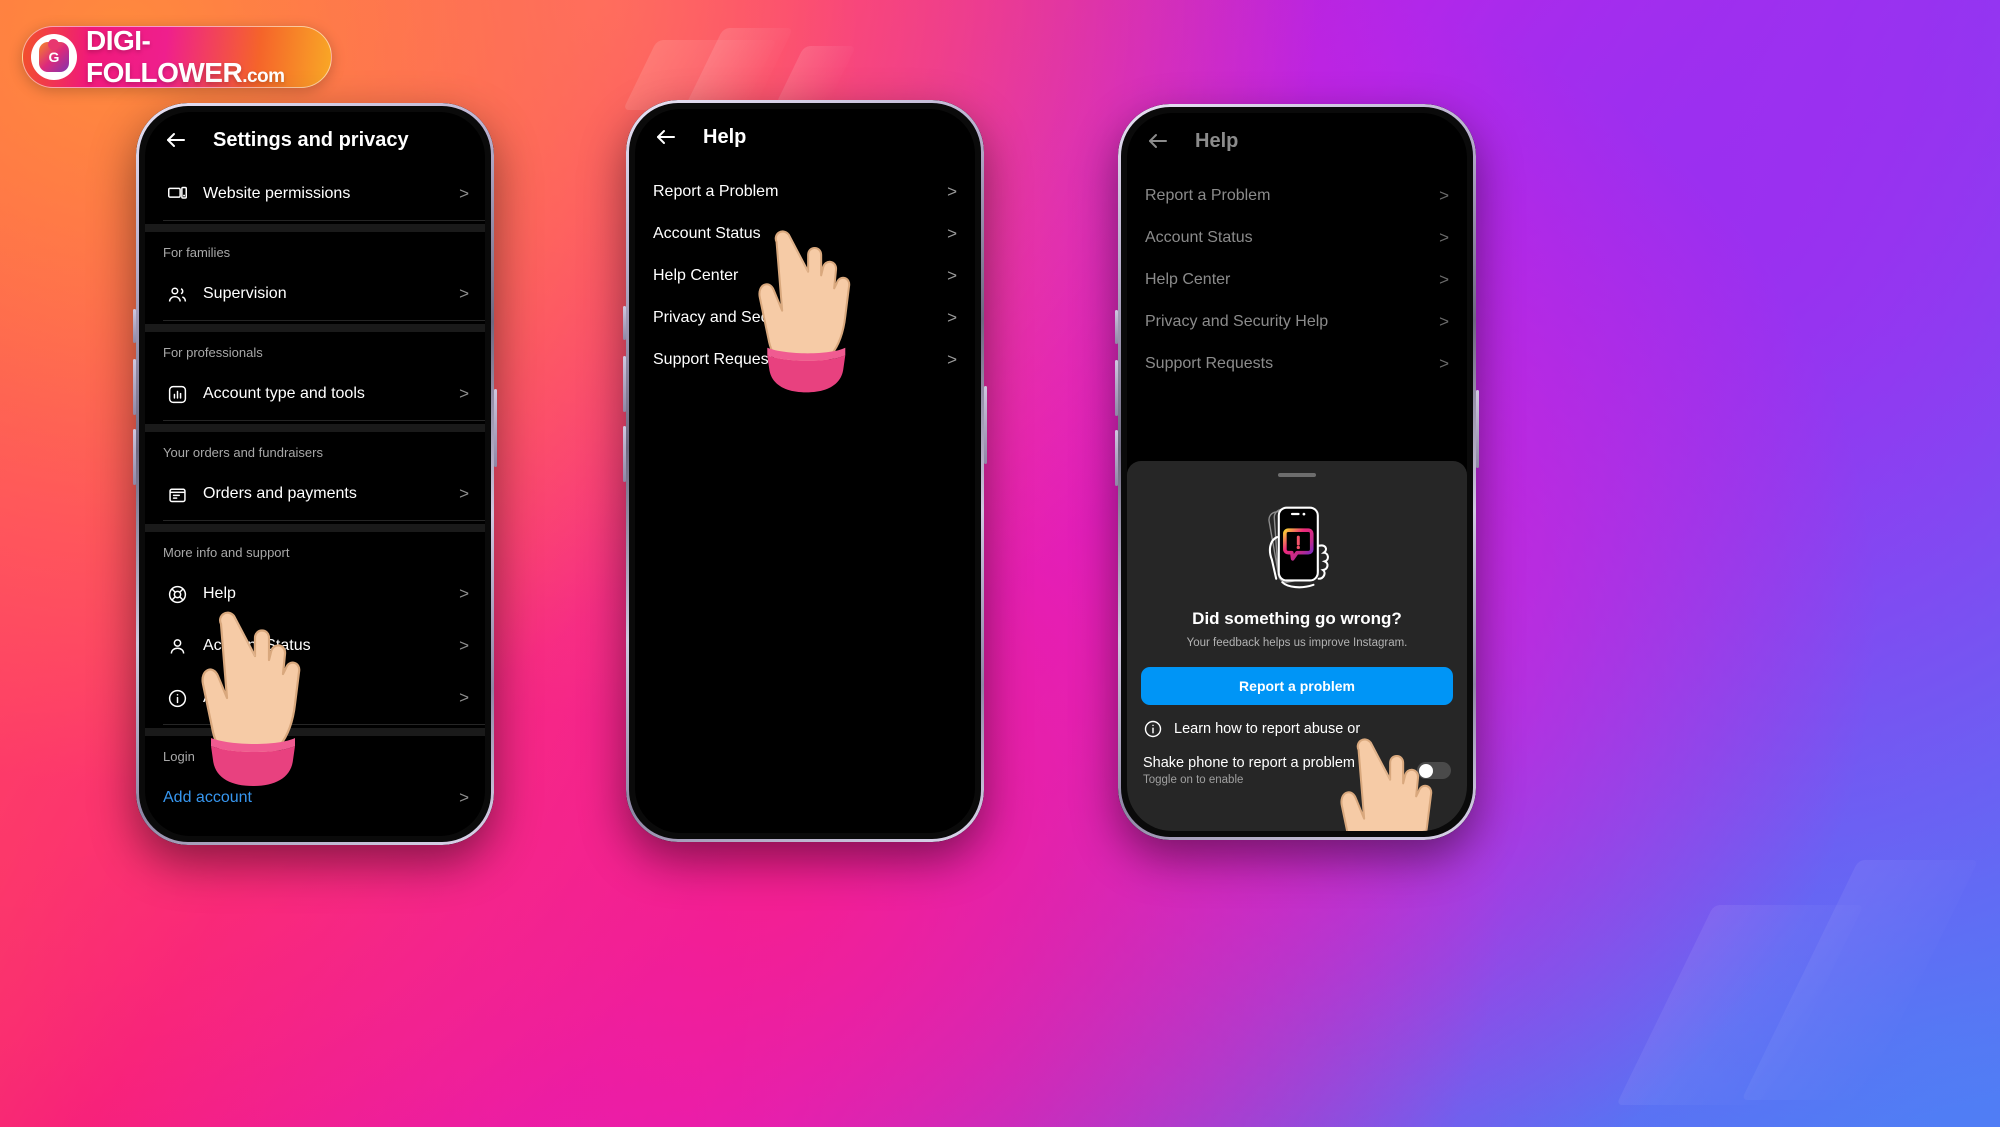 The image size is (2000, 1127). I want to click on info-circle-icon, so click(1153, 729).